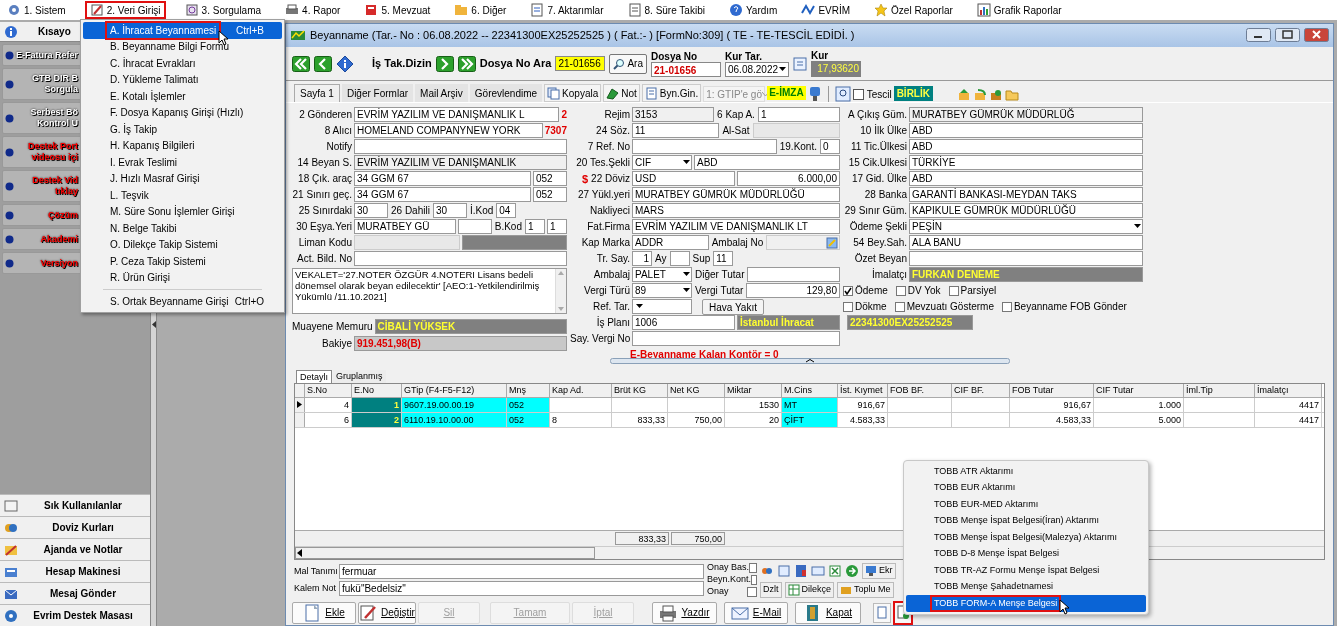 The height and width of the screenshot is (626, 1337). Describe the element at coordinates (757, 69) in the screenshot. I see `kur-tarihi-field: 06.08.2022` at that location.